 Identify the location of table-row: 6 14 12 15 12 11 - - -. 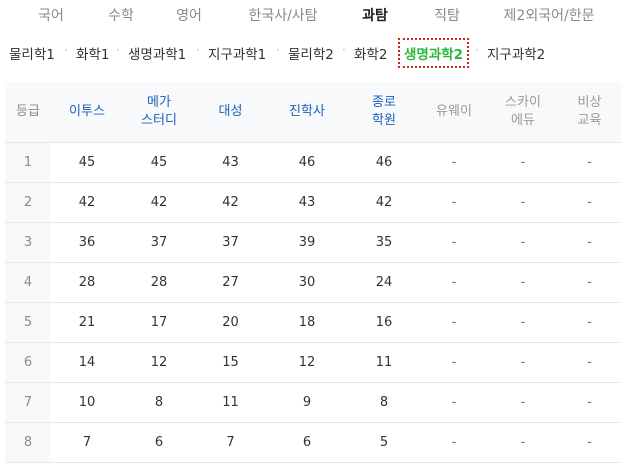
(313, 362).